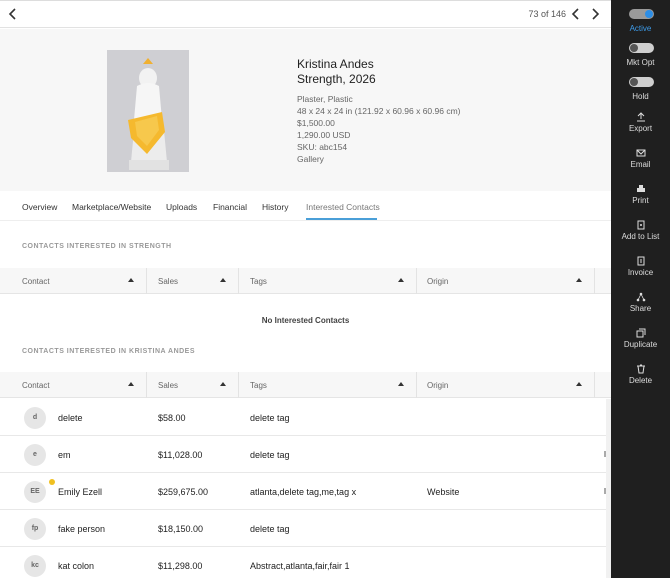 The image size is (670, 578). I want to click on export-icon, so click(641, 117).